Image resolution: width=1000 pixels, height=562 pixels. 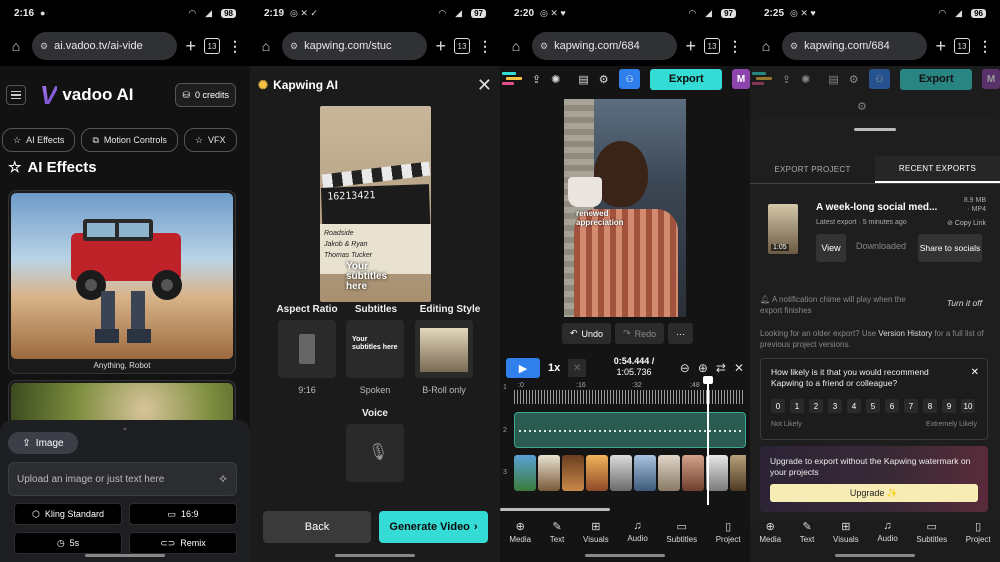 I want to click on upgrade-button: Upgrade ✨, so click(x=874, y=493).